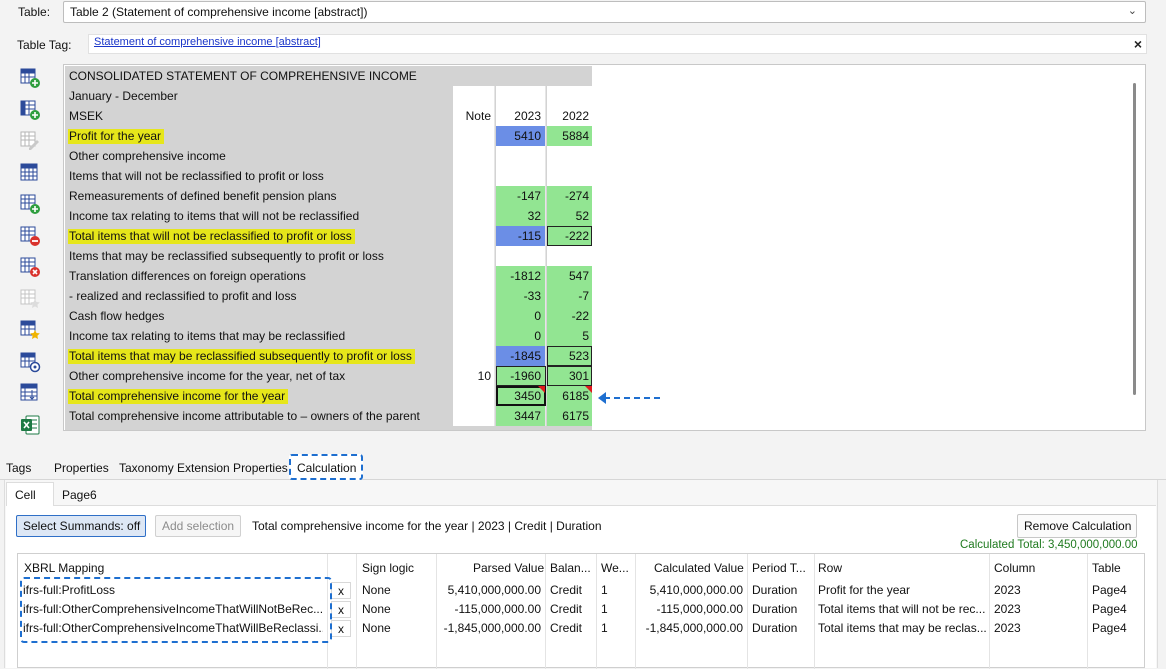 The height and width of the screenshot is (669, 1166). Describe the element at coordinates (569, 276) in the screenshot. I see `grid-cell-y2022: 547` at that location.